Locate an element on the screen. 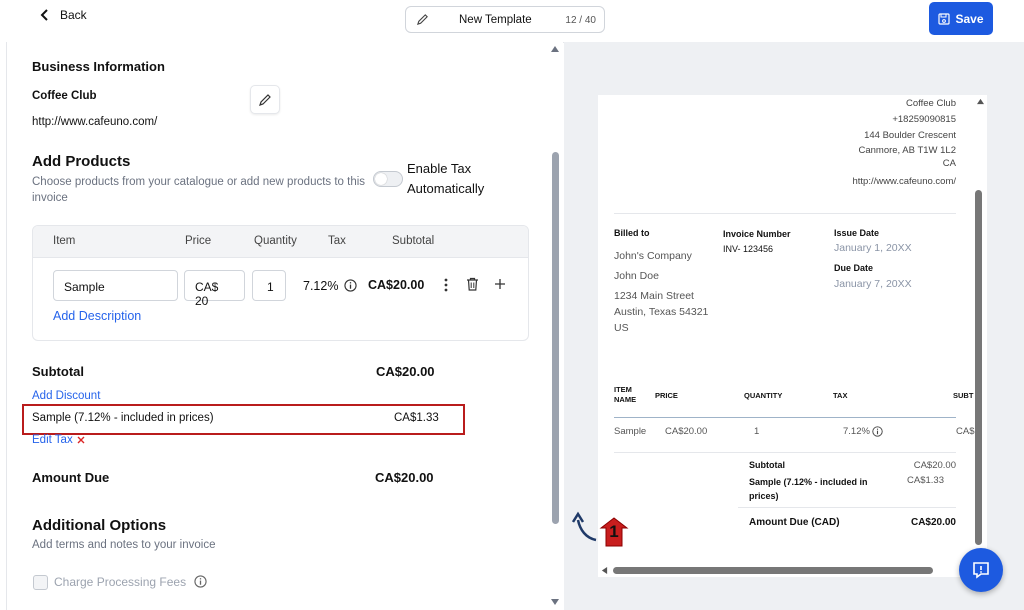 The image size is (1024, 610). item-quantity-input: 1 is located at coordinates (269, 285).